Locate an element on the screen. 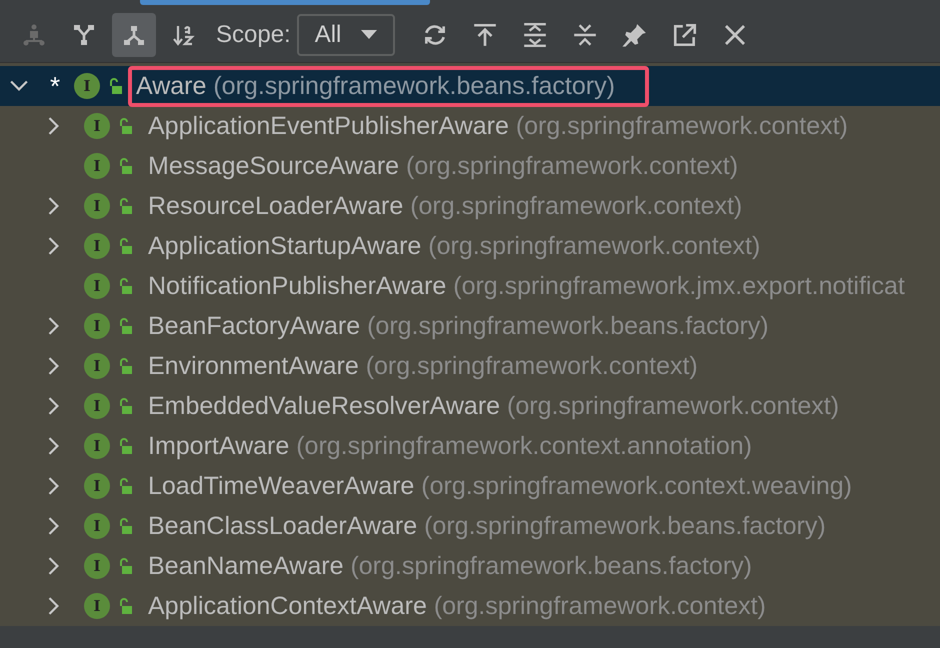 This screenshot has width=940, height=648. class-name: MessageSourceAware (org.springframework.context) is located at coordinates (443, 166).